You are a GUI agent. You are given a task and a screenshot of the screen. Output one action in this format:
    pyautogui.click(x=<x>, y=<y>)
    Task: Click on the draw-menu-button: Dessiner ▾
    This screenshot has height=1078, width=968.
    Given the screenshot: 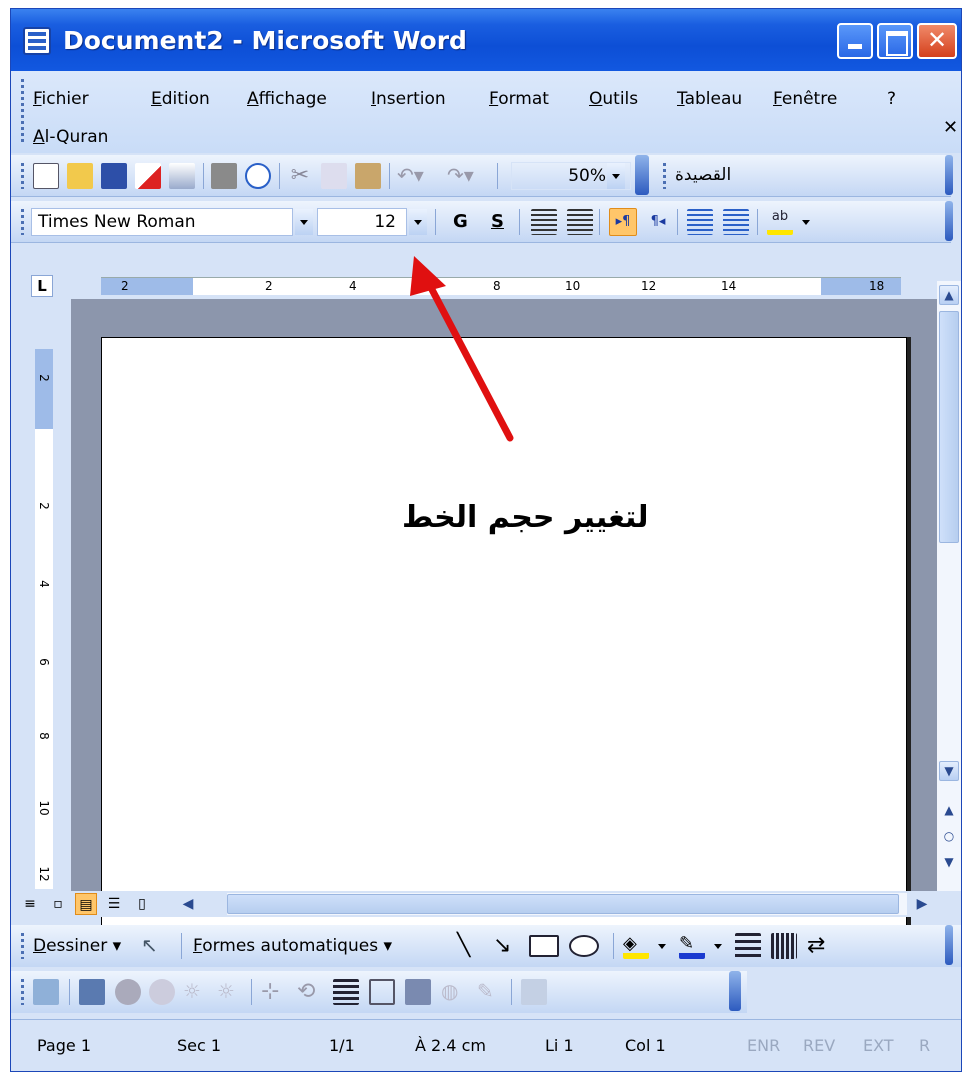 What is the action you would take?
    pyautogui.click(x=77, y=946)
    